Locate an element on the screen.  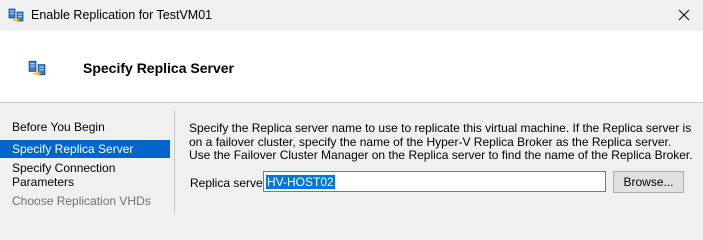
replica-server-value: HV-HOST02 is located at coordinates (300, 181).